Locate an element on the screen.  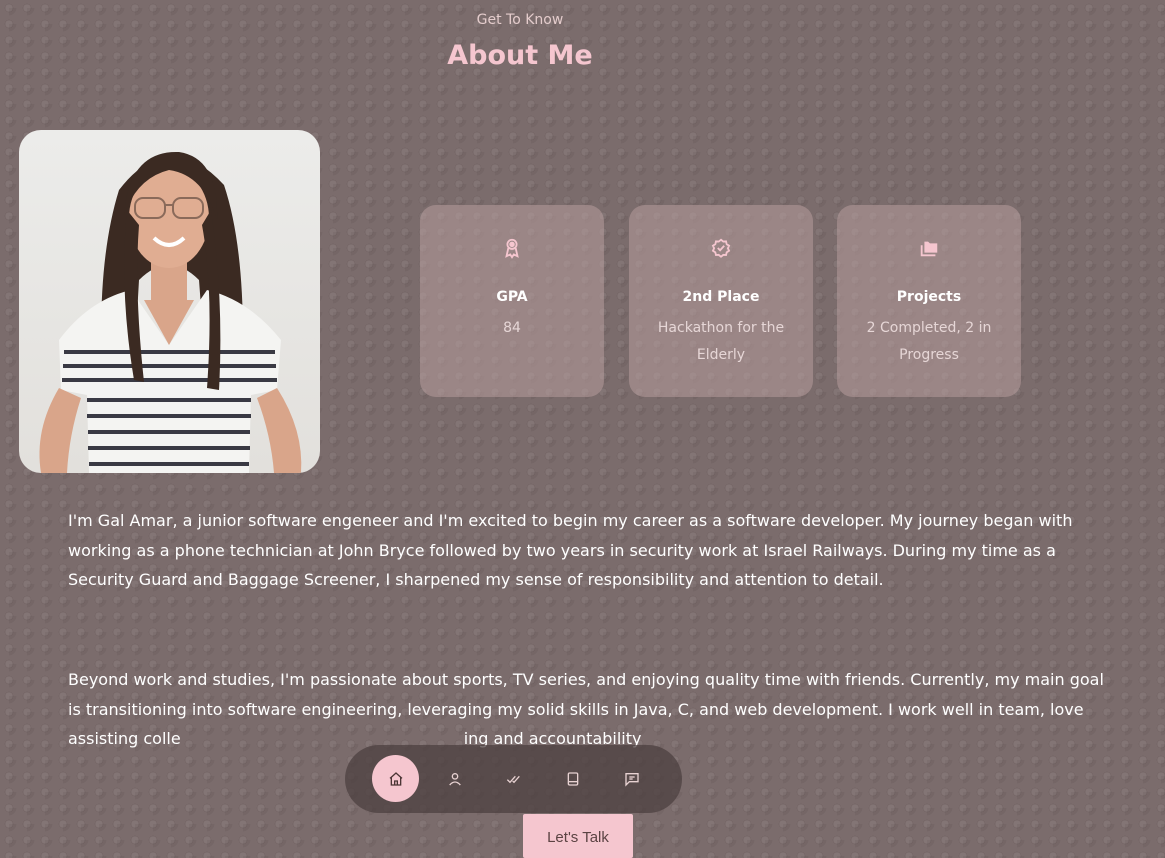
card-title: 2nd Place is located at coordinates (721, 297).